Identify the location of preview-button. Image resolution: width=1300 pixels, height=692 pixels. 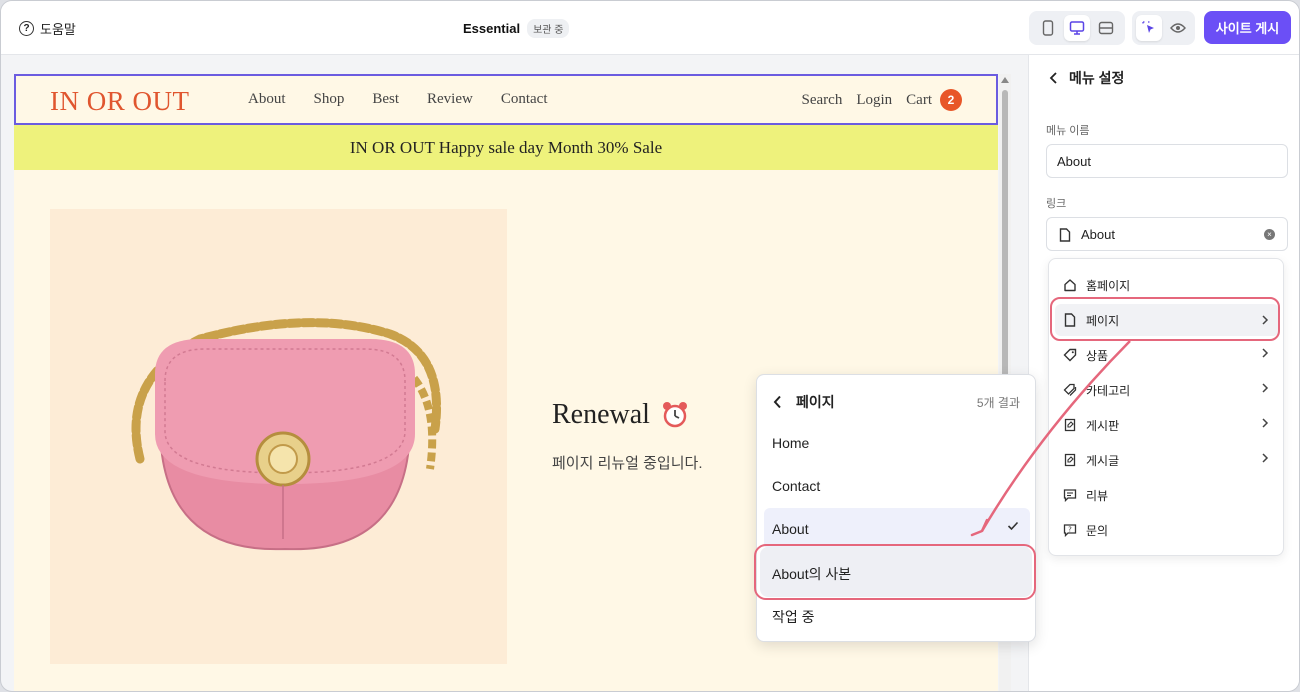
(1178, 28).